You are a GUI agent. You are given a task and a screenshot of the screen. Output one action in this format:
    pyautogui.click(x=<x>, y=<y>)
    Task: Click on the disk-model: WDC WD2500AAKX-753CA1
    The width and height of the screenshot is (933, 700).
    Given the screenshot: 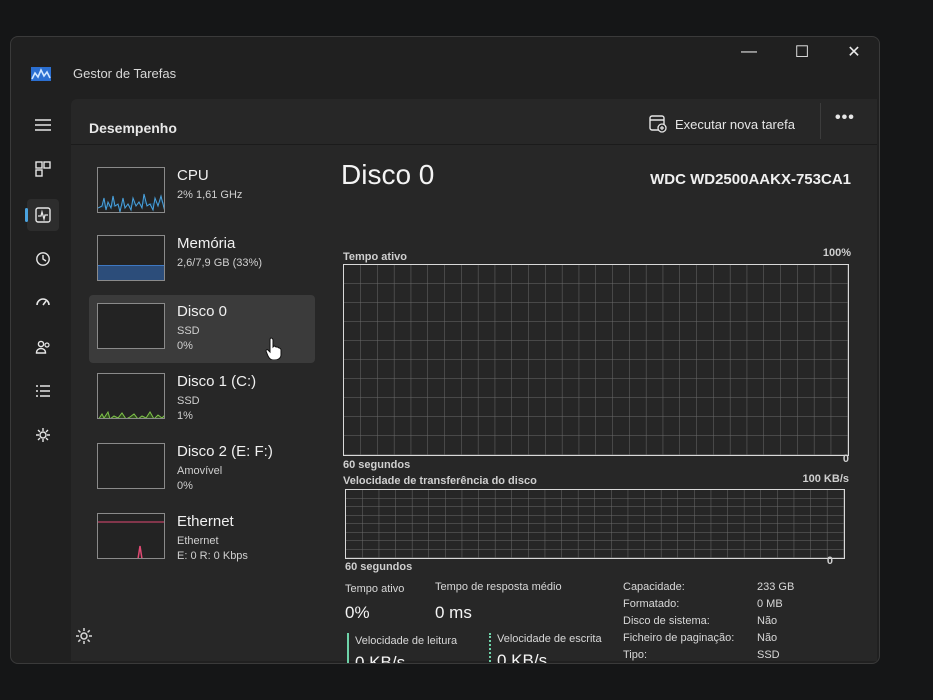 What is the action you would take?
    pyautogui.click(x=750, y=179)
    